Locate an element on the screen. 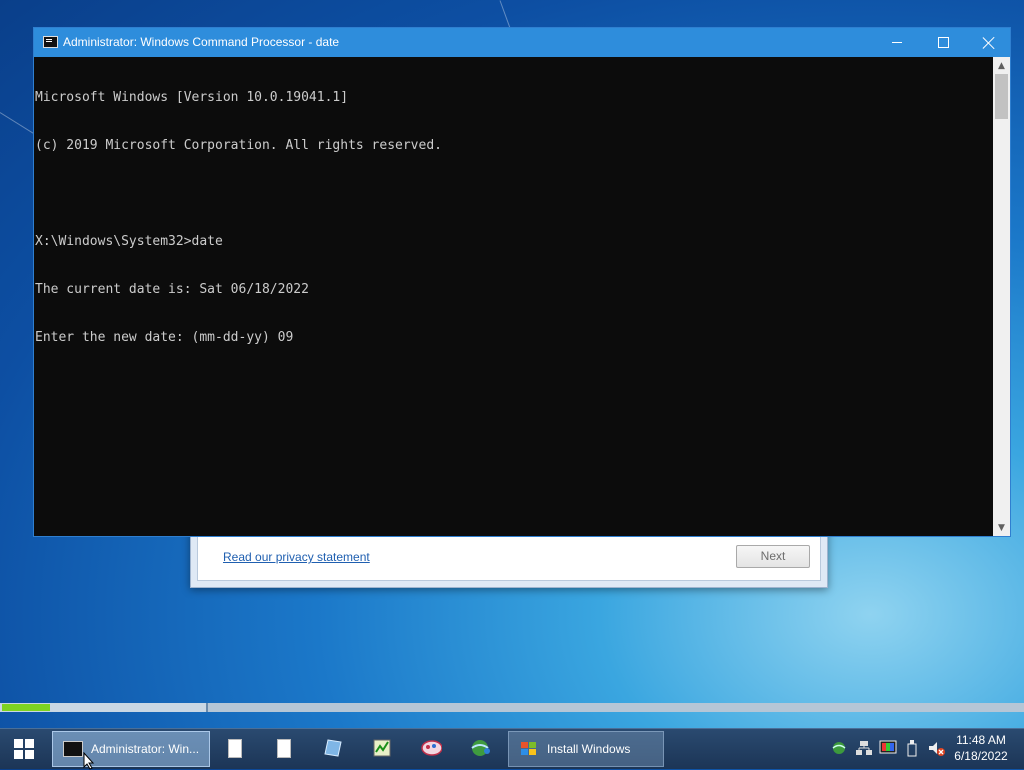  console-line: Enter the new date: (mm-dd-yy) 09 is located at coordinates (164, 337).